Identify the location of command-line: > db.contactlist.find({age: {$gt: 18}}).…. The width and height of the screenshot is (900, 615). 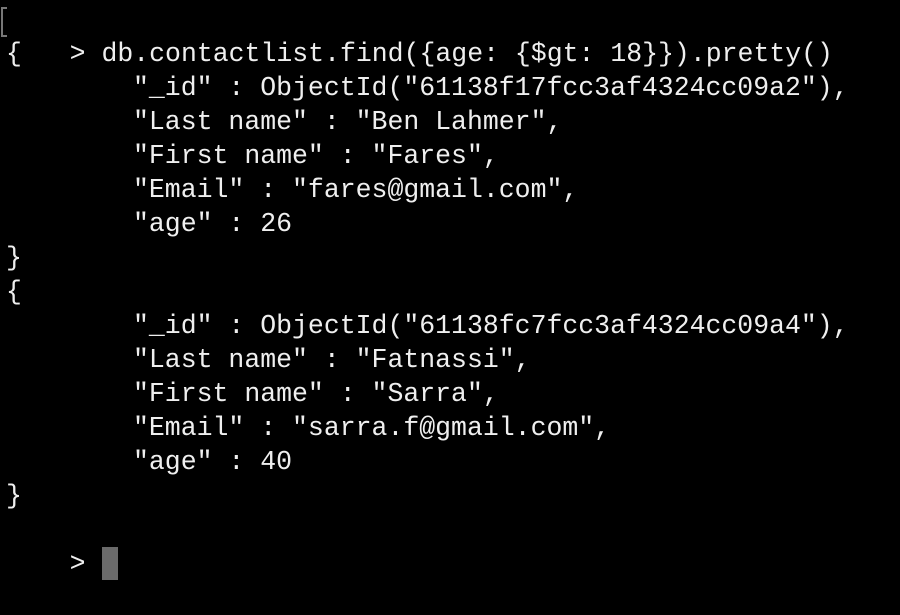
(425, 36).